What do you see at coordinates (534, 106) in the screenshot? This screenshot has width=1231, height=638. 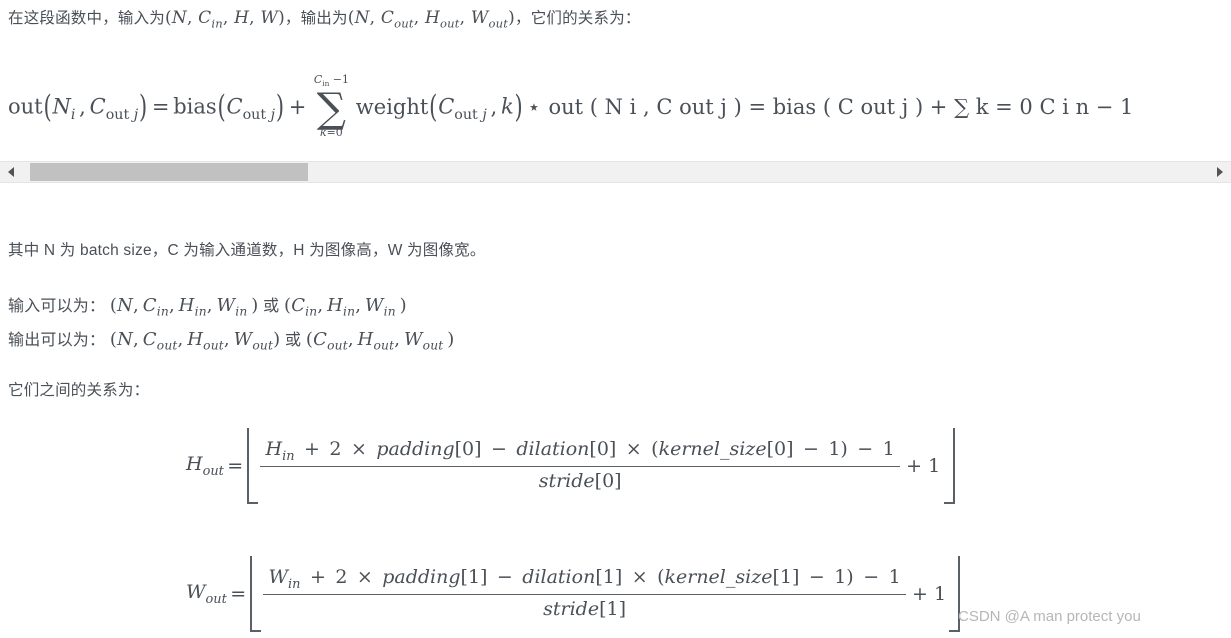 I see `star-operator: ⋆` at bounding box center [534, 106].